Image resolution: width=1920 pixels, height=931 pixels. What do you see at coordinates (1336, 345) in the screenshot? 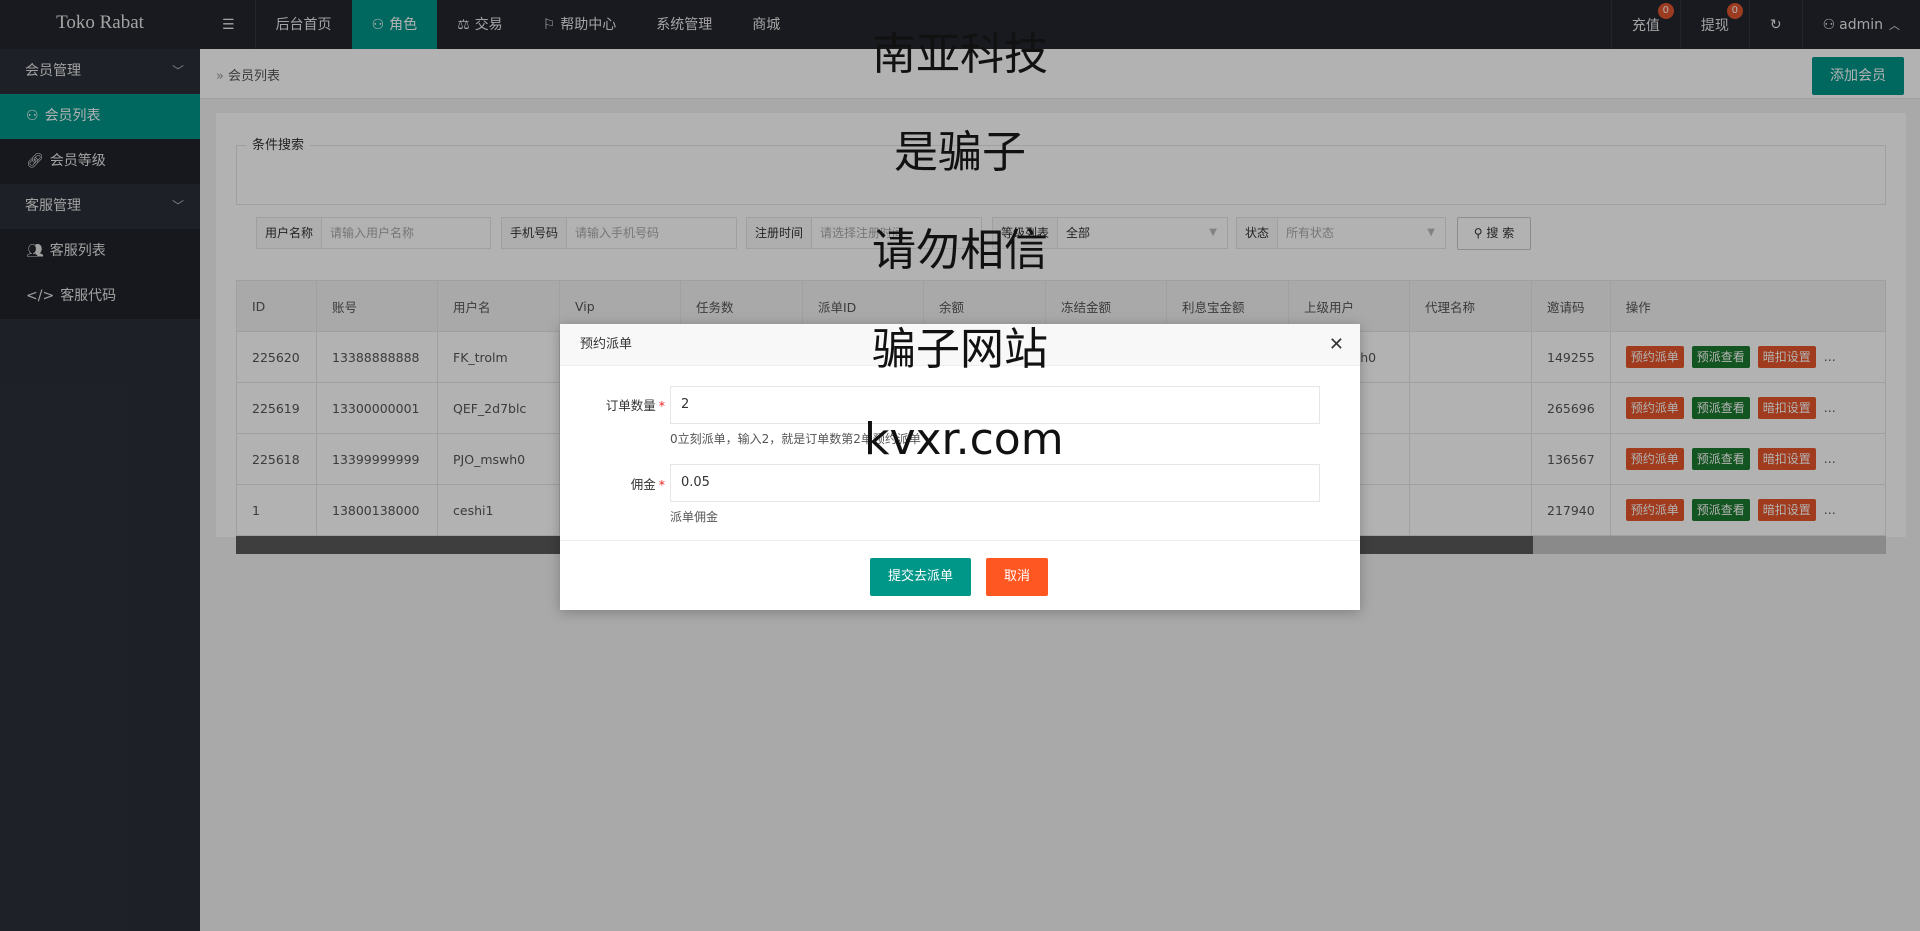
I see `close-icon: ✕` at bounding box center [1336, 345].